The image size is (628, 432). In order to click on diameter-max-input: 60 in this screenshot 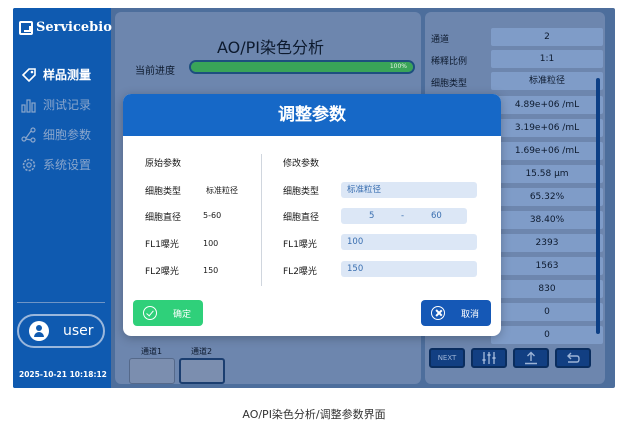, I will do `click(436, 216)`.